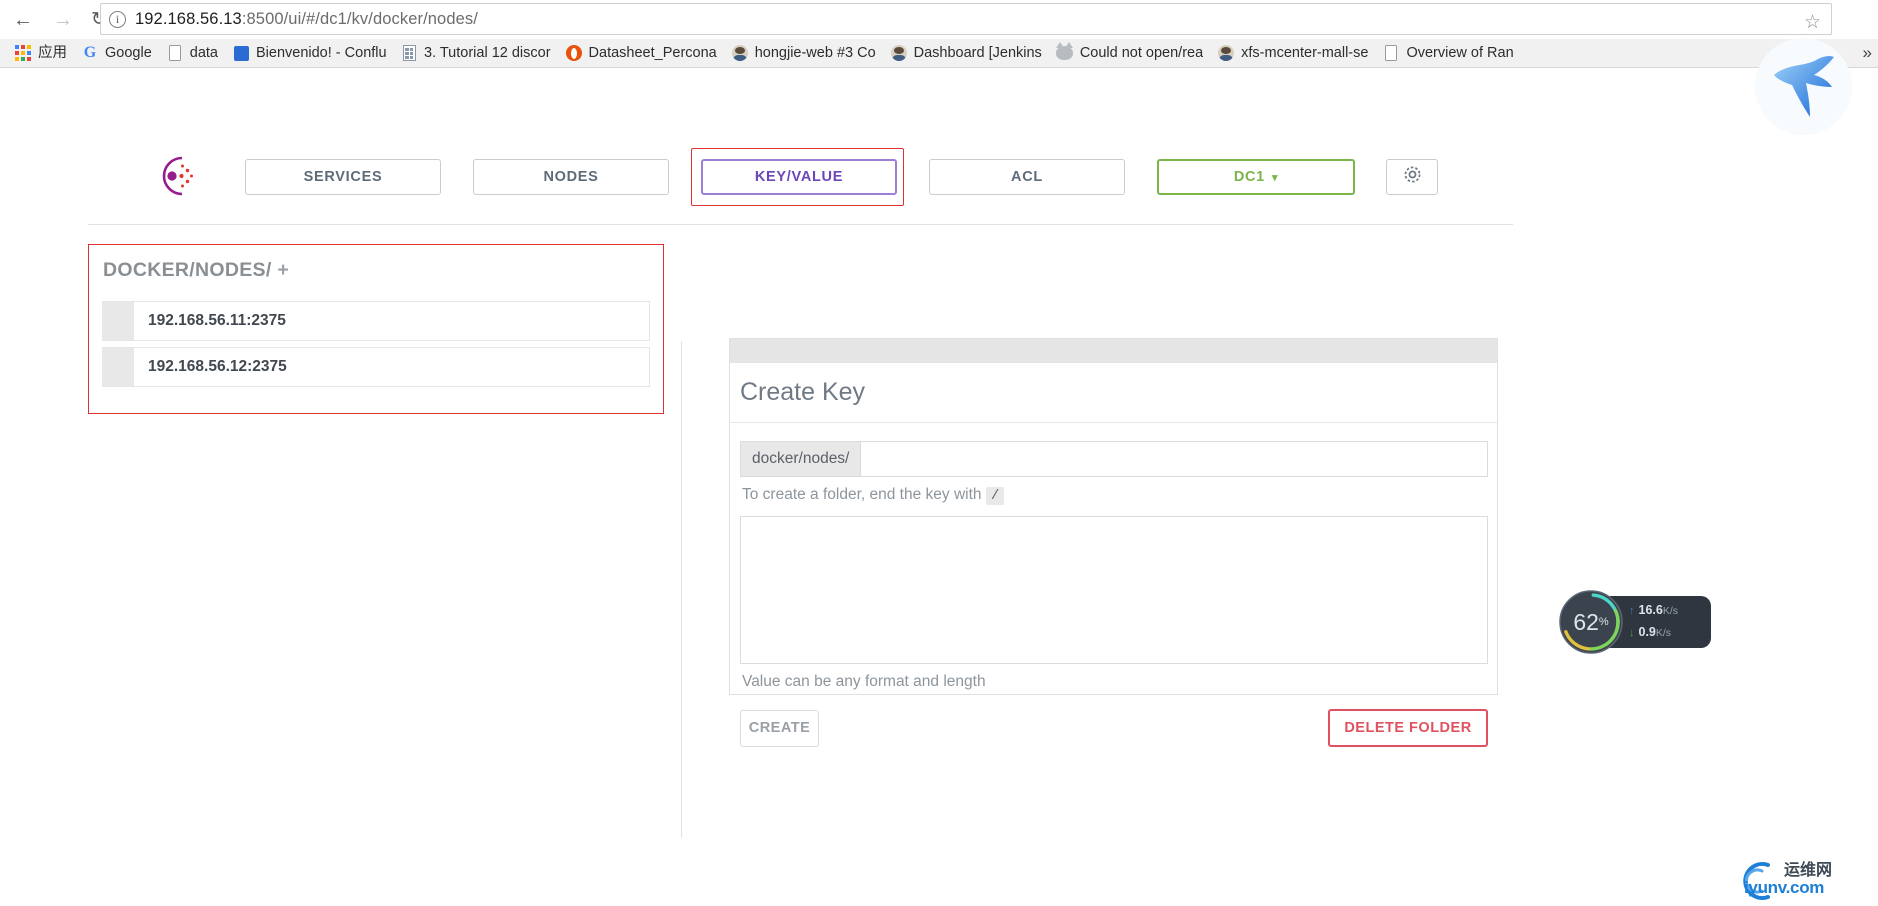 This screenshot has width=1878, height=906. Describe the element at coordinates (1670, 611) in the screenshot. I see `upload-speed-unit: K/s` at that location.